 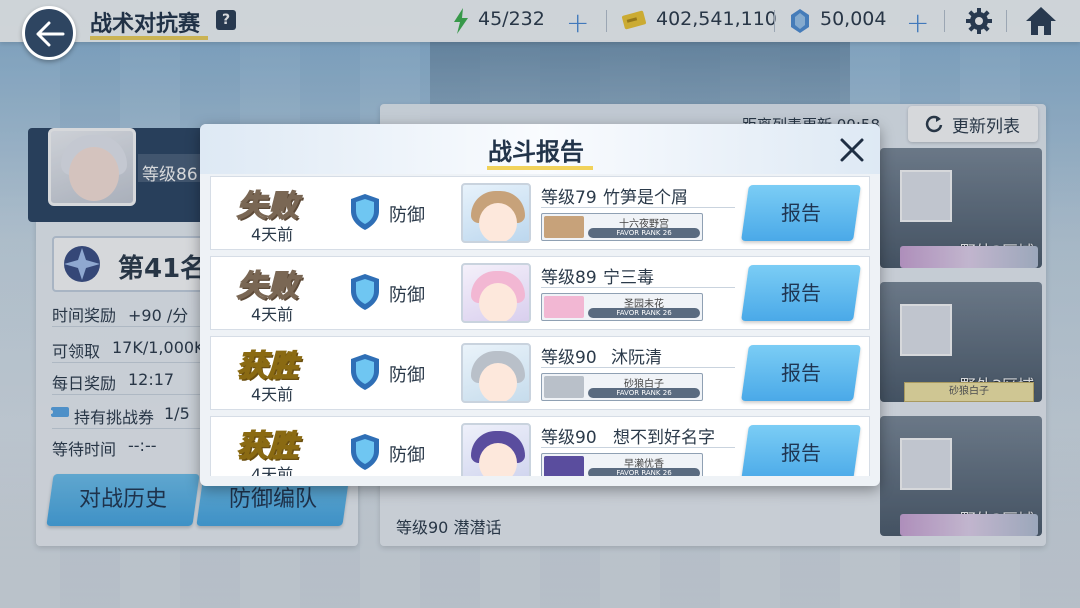 I want to click on close-icon, so click(x=852, y=150).